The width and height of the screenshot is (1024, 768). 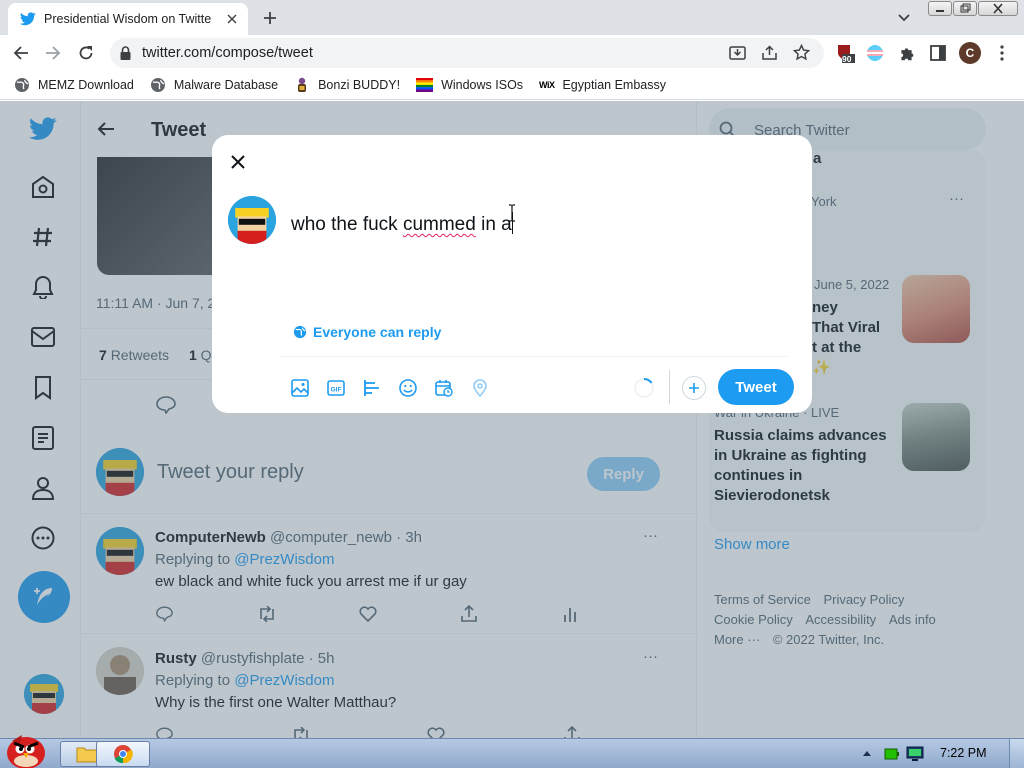 I want to click on rainbow-flag-icon, so click(x=425, y=84).